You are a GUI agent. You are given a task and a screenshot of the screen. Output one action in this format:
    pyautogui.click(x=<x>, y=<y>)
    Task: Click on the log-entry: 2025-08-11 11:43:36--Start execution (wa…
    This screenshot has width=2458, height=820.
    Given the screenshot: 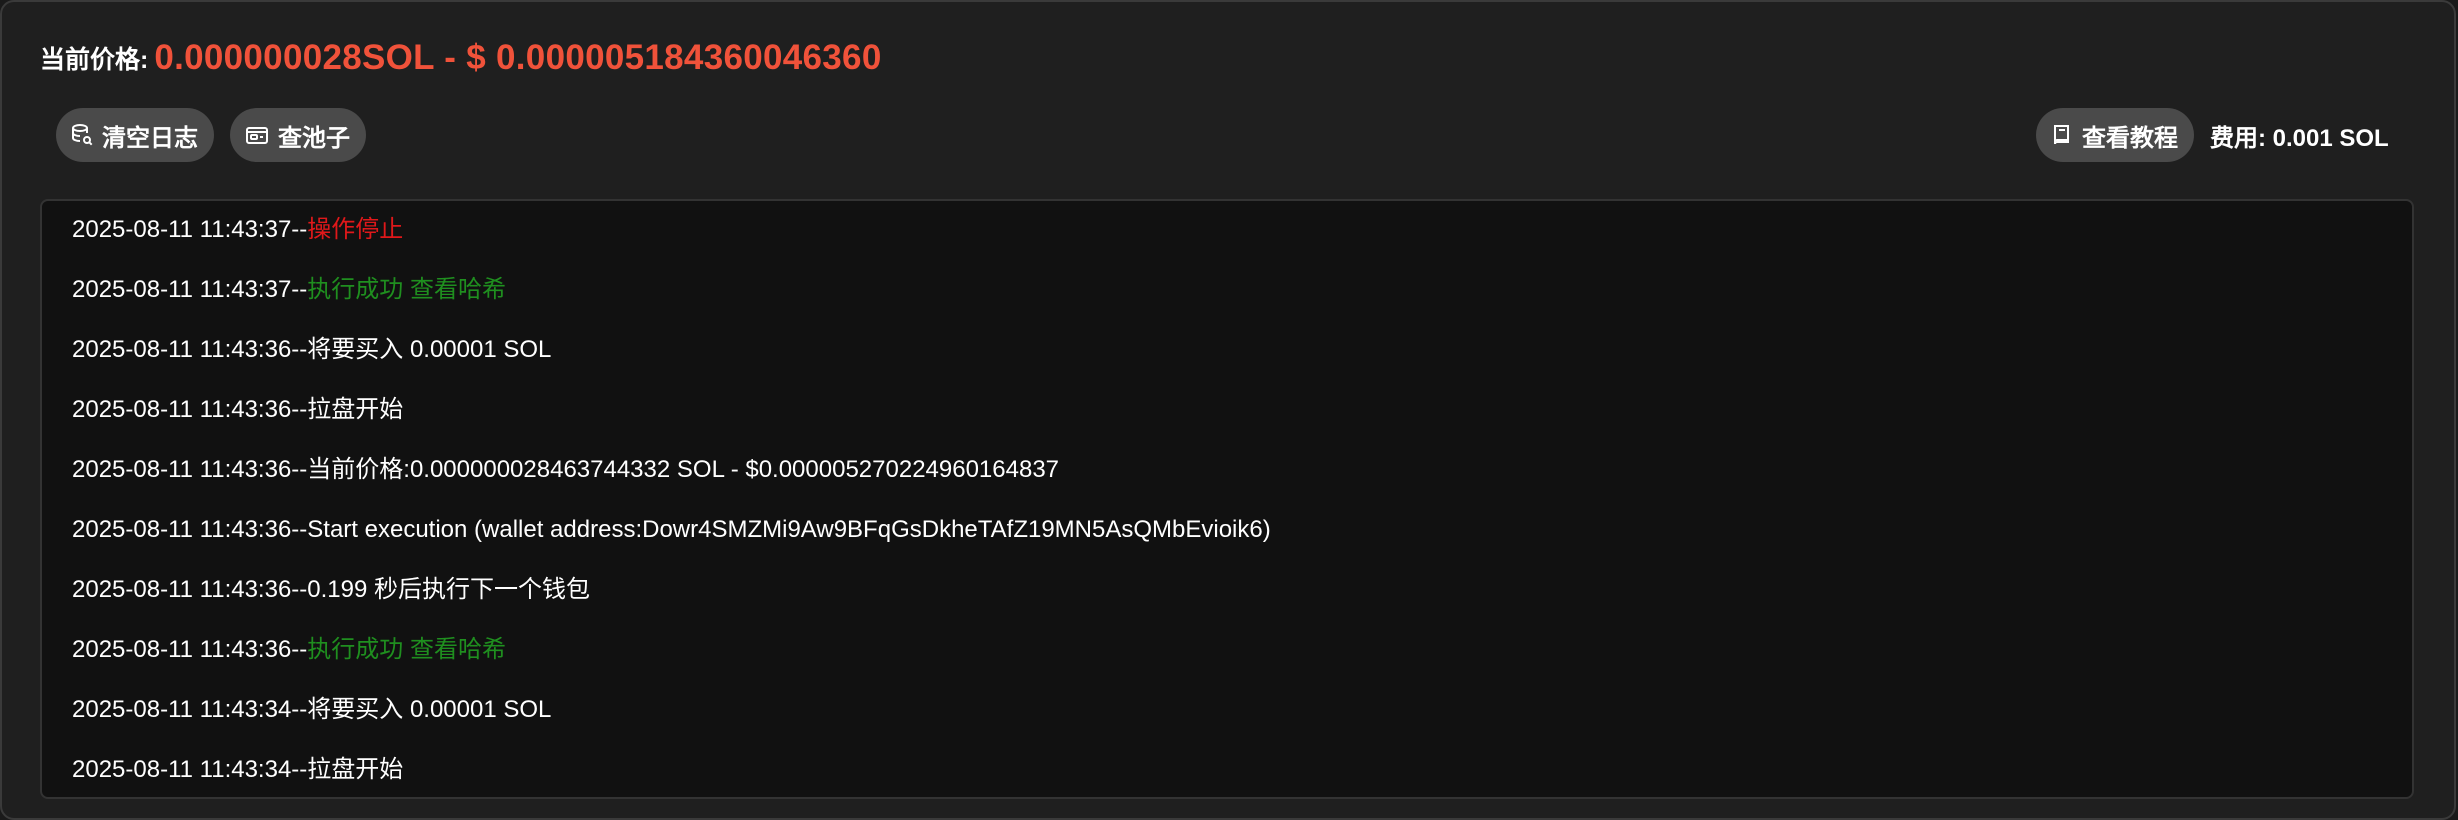 What is the action you would take?
    pyautogui.click(x=671, y=530)
    